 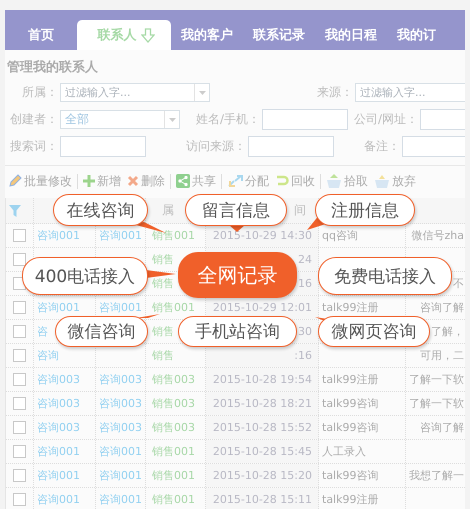 What do you see at coordinates (89, 181) in the screenshot?
I see `plus-icon` at bounding box center [89, 181].